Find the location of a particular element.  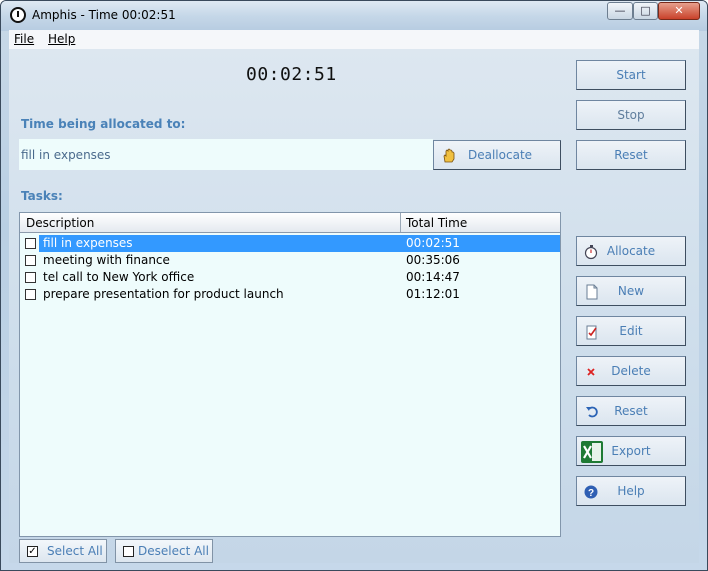

column-separator is located at coordinates (400, 222).